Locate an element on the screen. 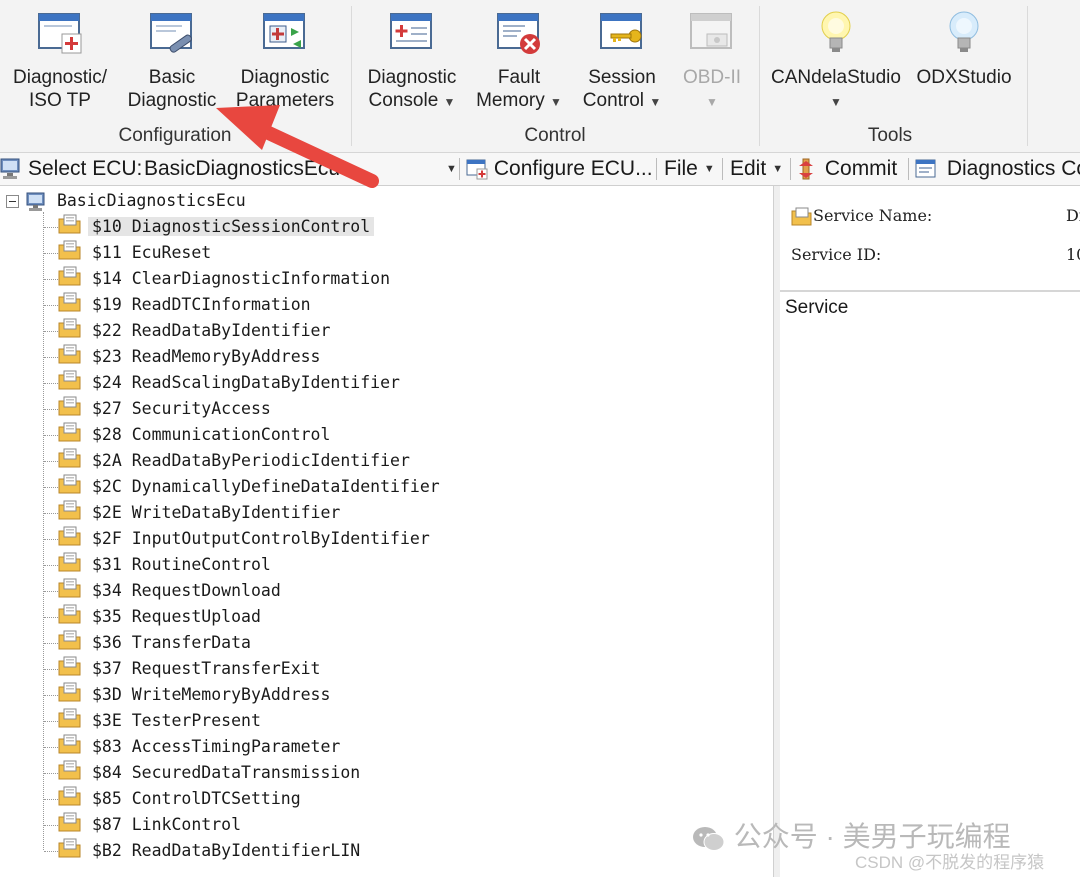  ribbon-label: Diagnostic/ is located at coordinates (60, 77).